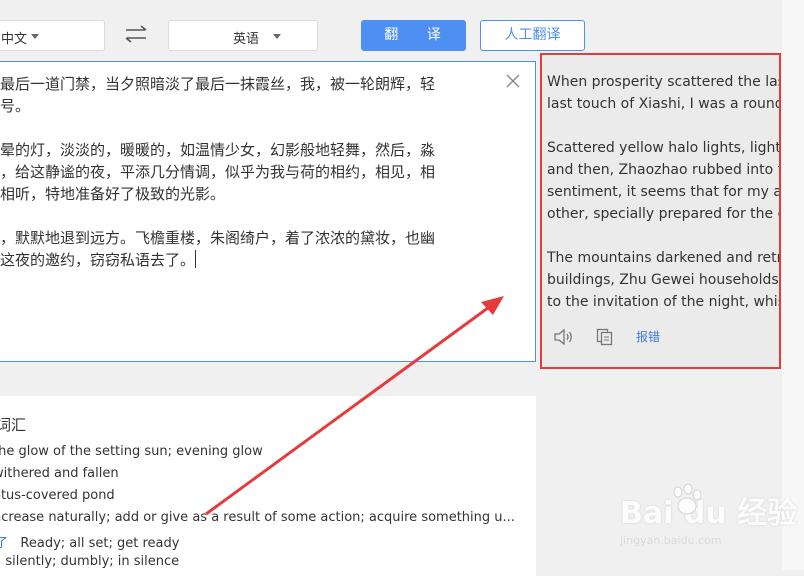  Describe the element at coordinates (671, 540) in the screenshot. I see `watermark-url: jingyan.baidu.com` at that location.